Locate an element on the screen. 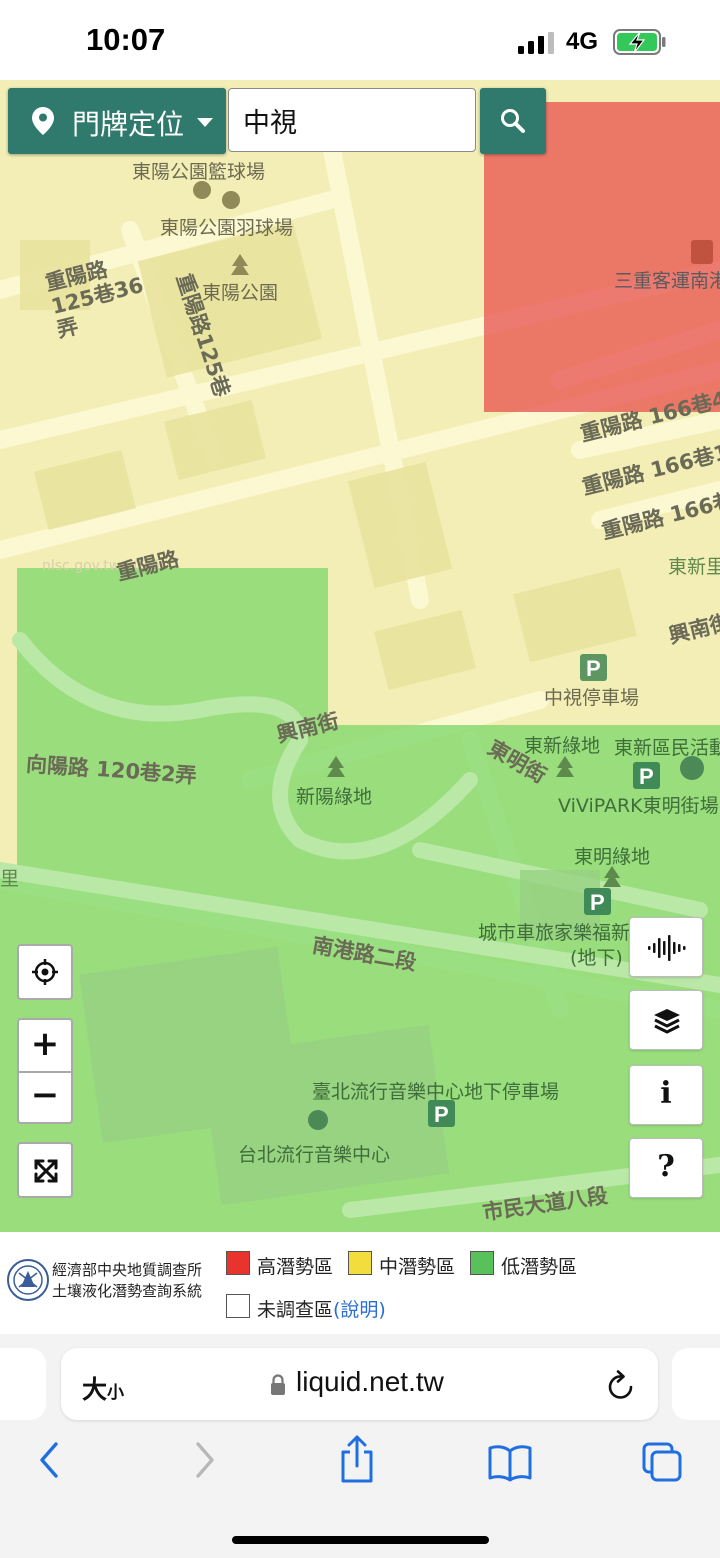  map-label: ViViPARK東明街場 is located at coordinates (638, 806).